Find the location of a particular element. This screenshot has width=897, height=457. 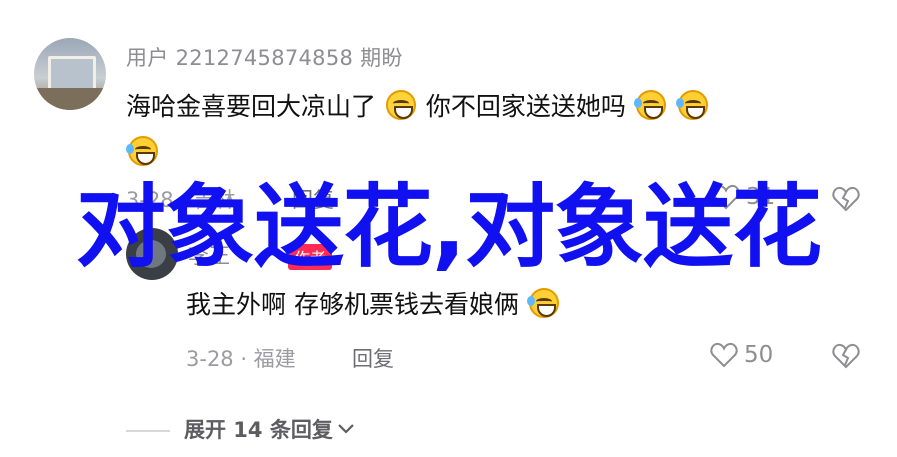

expand-replies-button: 展开 14 条回复 is located at coordinates (269, 429).